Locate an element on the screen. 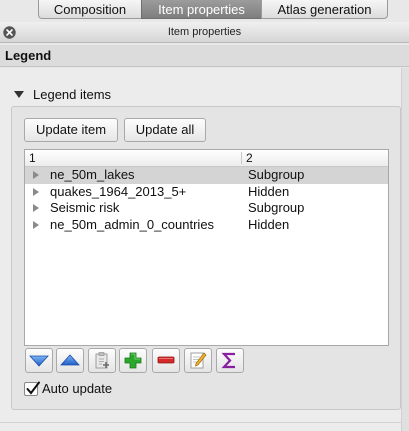 The height and width of the screenshot is (431, 409). update-all-button: Update all is located at coordinates (165, 130).